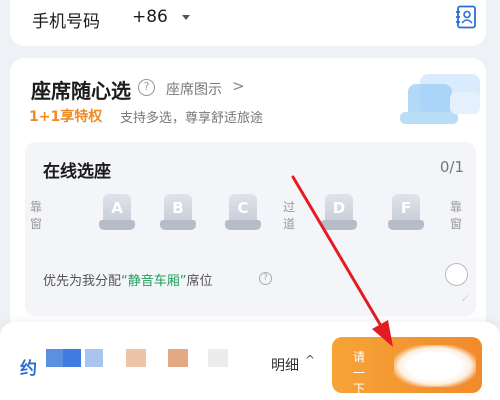 Image resolution: width=500 pixels, height=400 pixels. What do you see at coordinates (455, 215) in the screenshot?
I see `window-label-right: 靠窗` at bounding box center [455, 215].